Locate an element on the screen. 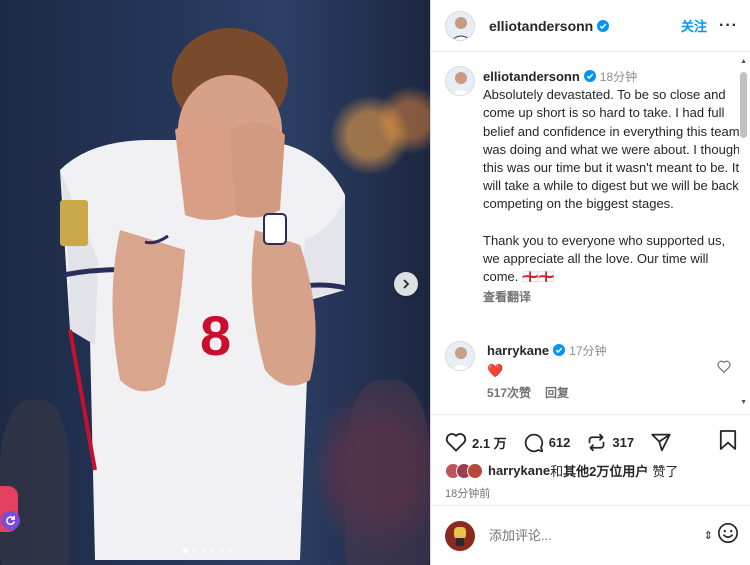 This screenshot has height=565, width=750. post-header: elliotandersonn 关注 ··· is located at coordinates (590, 26).